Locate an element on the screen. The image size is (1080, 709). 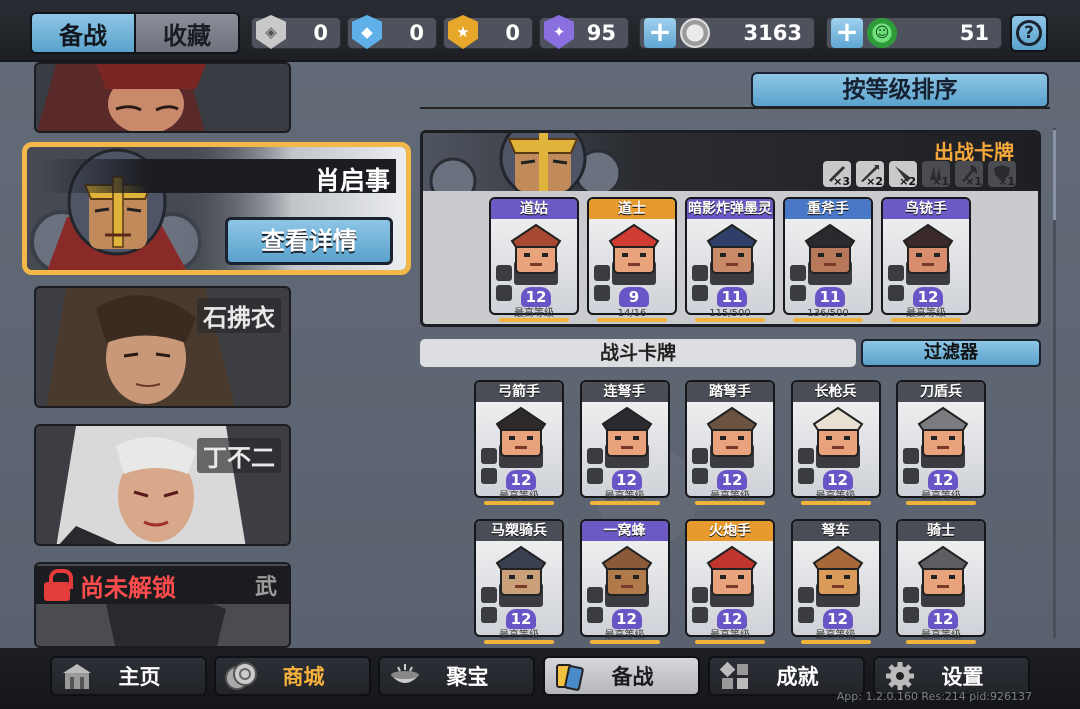
unit-name: 马槊骑兵 is located at coordinates (519, 531).